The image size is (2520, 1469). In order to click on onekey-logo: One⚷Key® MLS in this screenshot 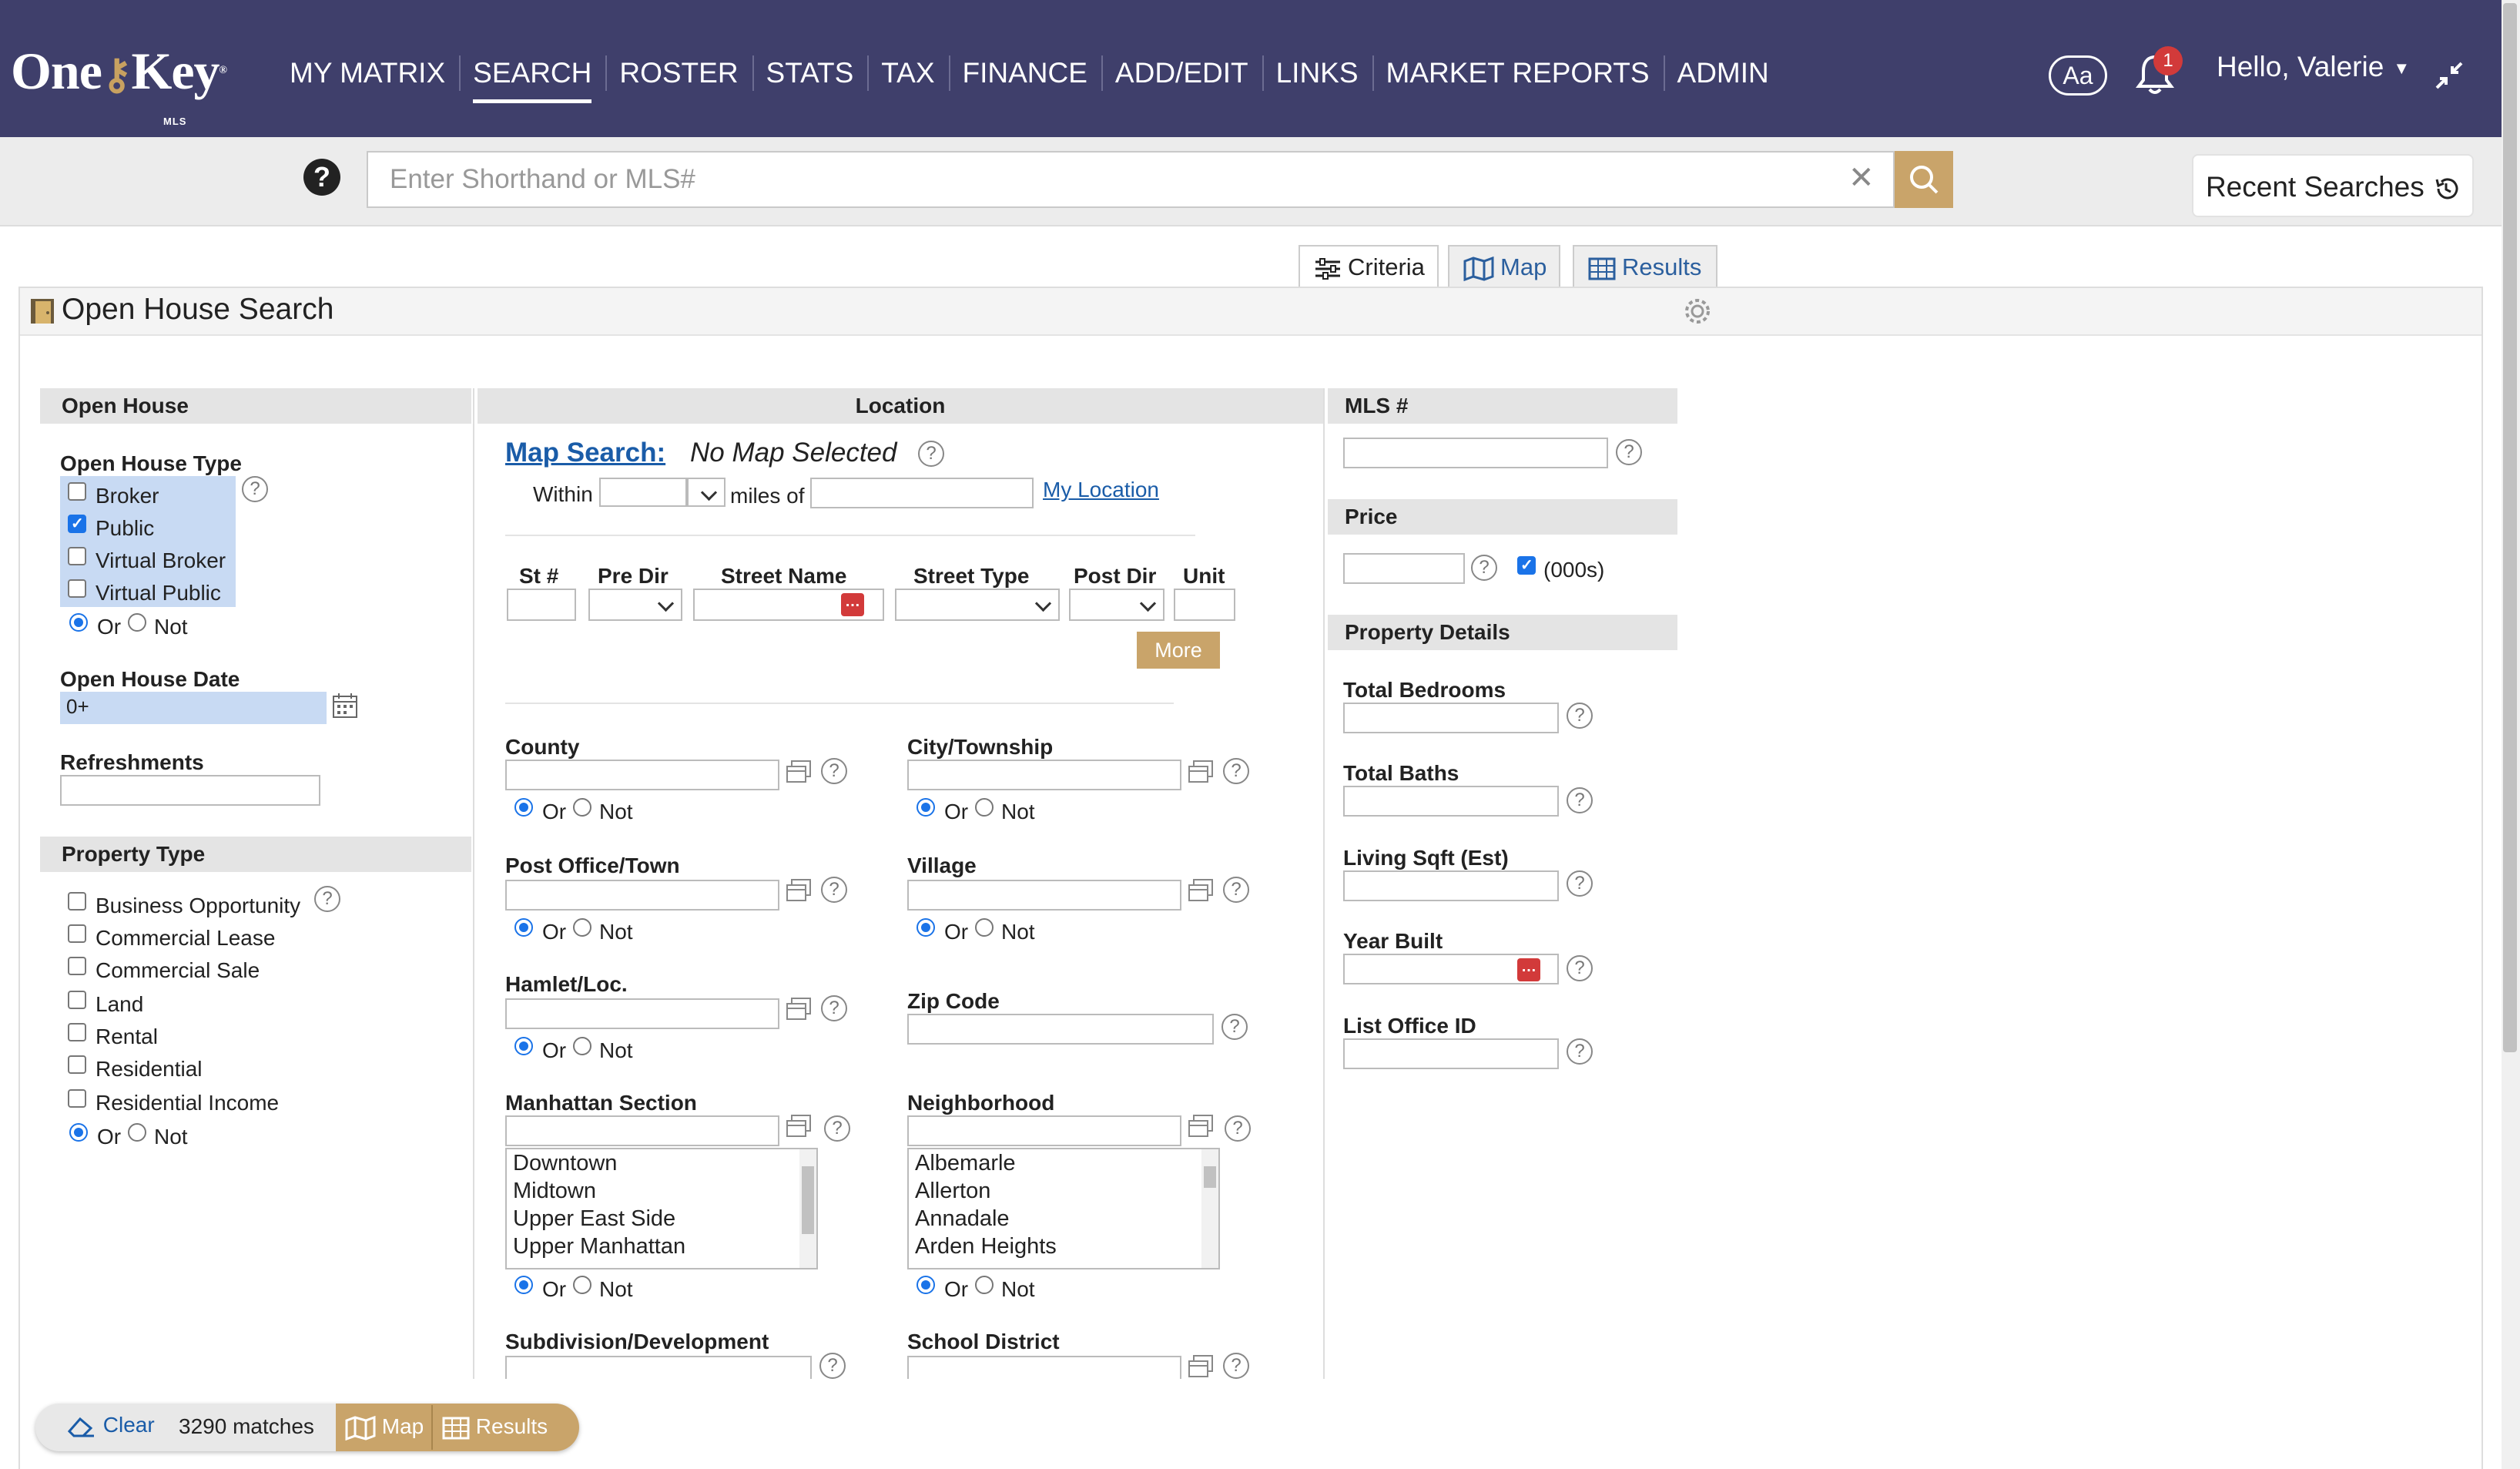, I will do `click(119, 84)`.